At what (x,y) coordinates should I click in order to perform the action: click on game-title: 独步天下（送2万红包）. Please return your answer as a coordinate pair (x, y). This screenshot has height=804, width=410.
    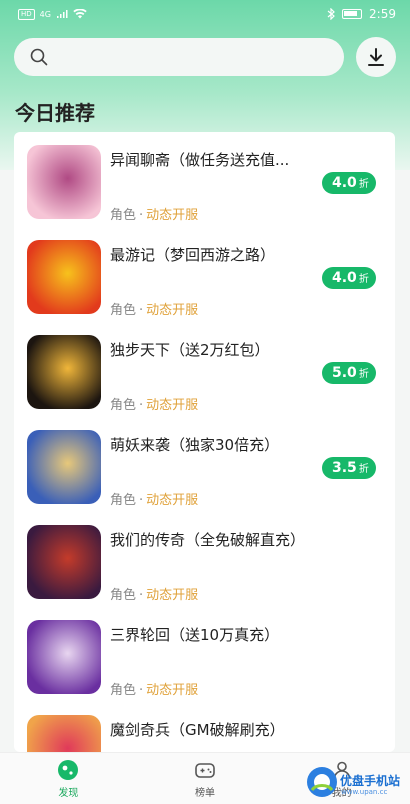
    Looking at the image, I should click on (190, 349).